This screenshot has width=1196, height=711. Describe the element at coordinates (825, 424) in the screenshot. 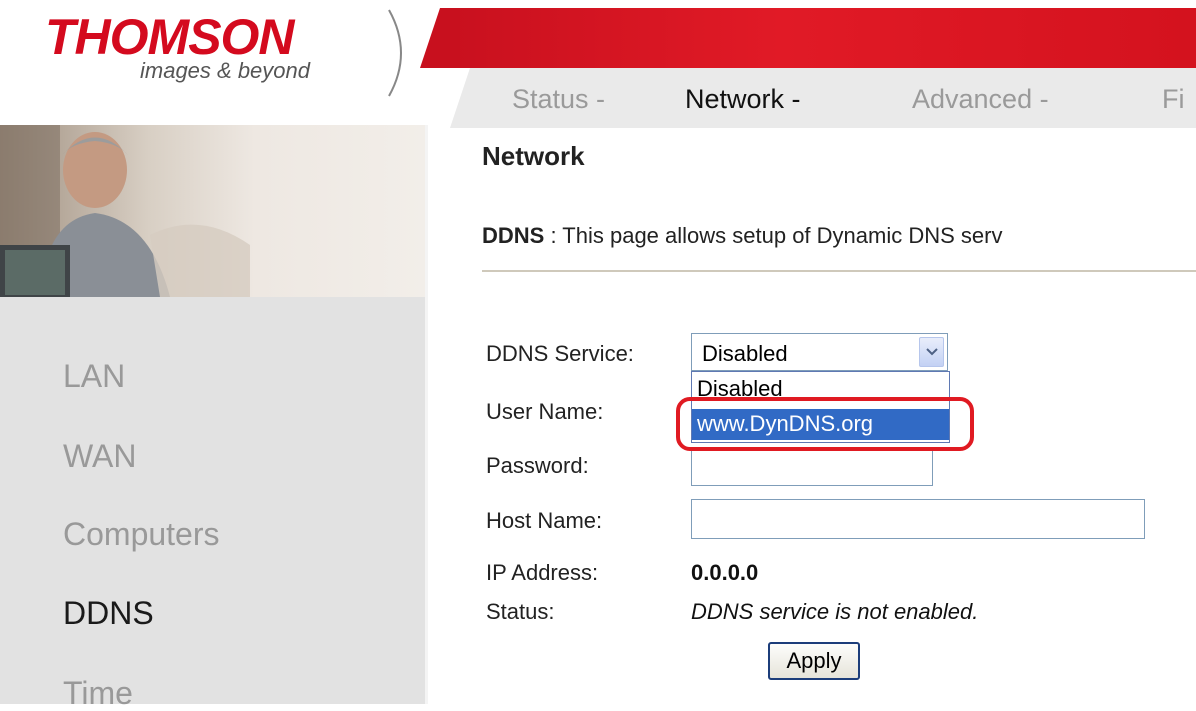

I see `annotation-highlight-ring` at that location.